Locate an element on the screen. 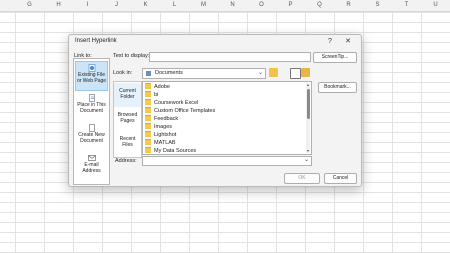  list-item: Custom Office Templates is located at coordinates (180, 111).